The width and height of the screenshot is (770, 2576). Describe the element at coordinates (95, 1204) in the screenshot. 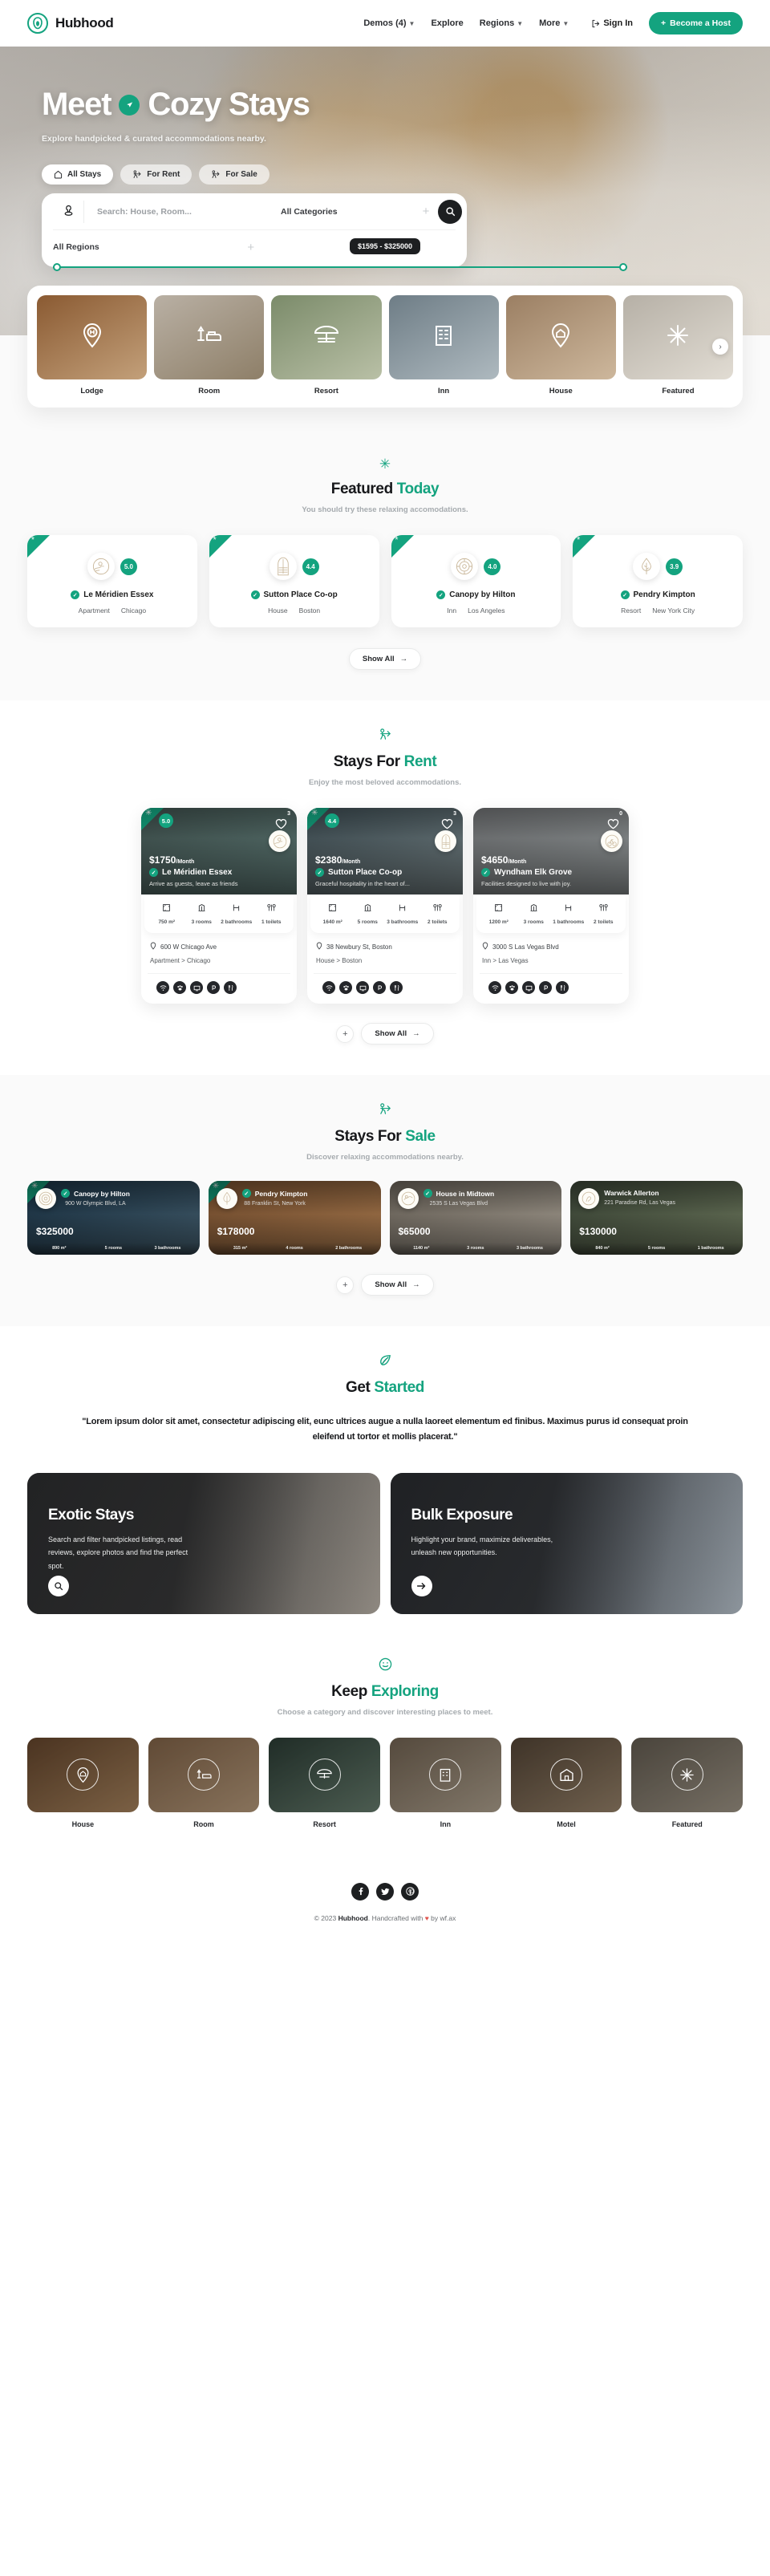

I see `sale-card-address: 900 W Olympic Blvd, LA` at that location.